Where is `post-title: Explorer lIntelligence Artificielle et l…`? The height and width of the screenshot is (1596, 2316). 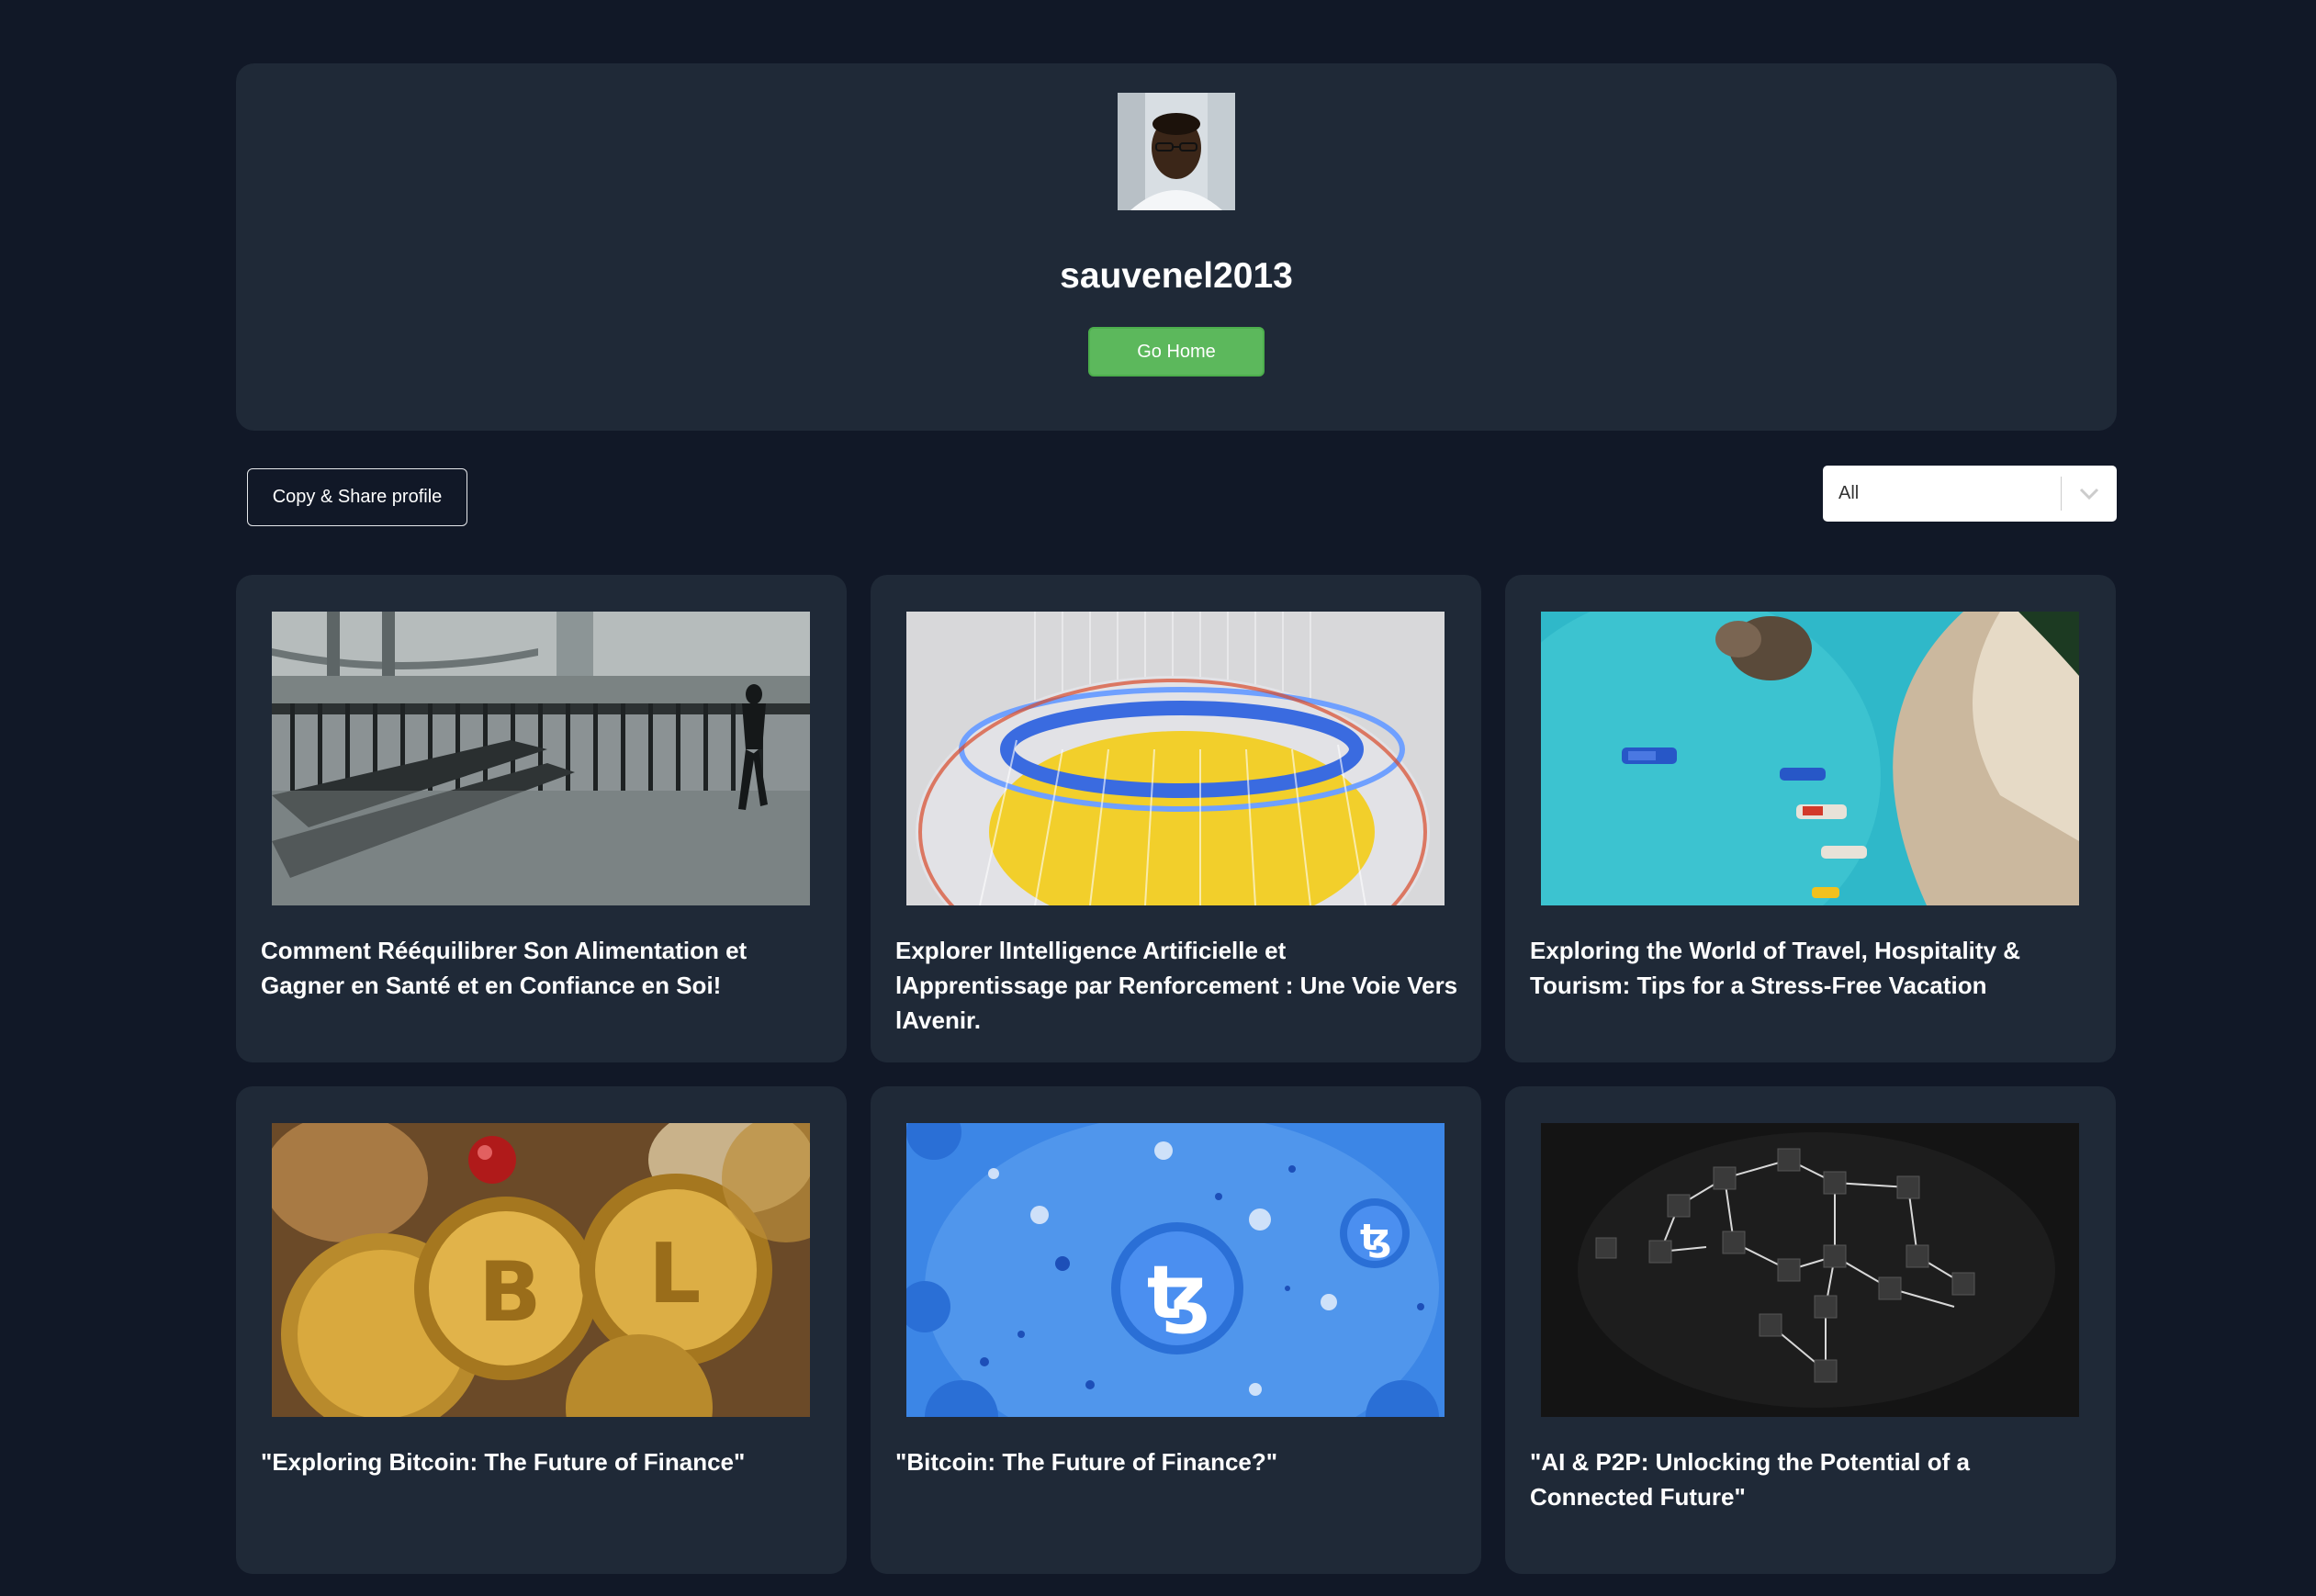 post-title: Explorer lIntelligence Artificielle et l… is located at coordinates (1177, 985).